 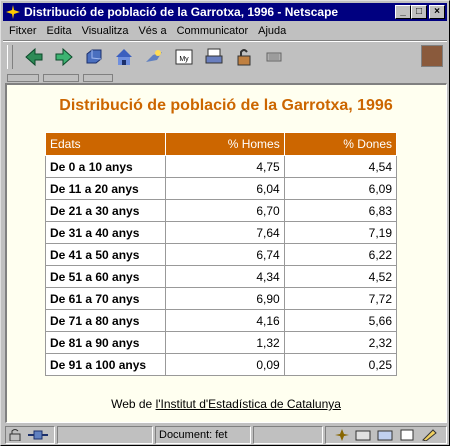 I want to click on newsgroups-icon, so click(x=385, y=435).